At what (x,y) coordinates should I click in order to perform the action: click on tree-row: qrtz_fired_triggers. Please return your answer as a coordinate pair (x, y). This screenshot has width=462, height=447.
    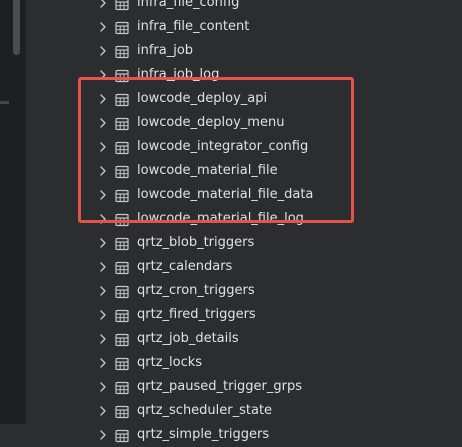
    Looking at the image, I should click on (244, 315).